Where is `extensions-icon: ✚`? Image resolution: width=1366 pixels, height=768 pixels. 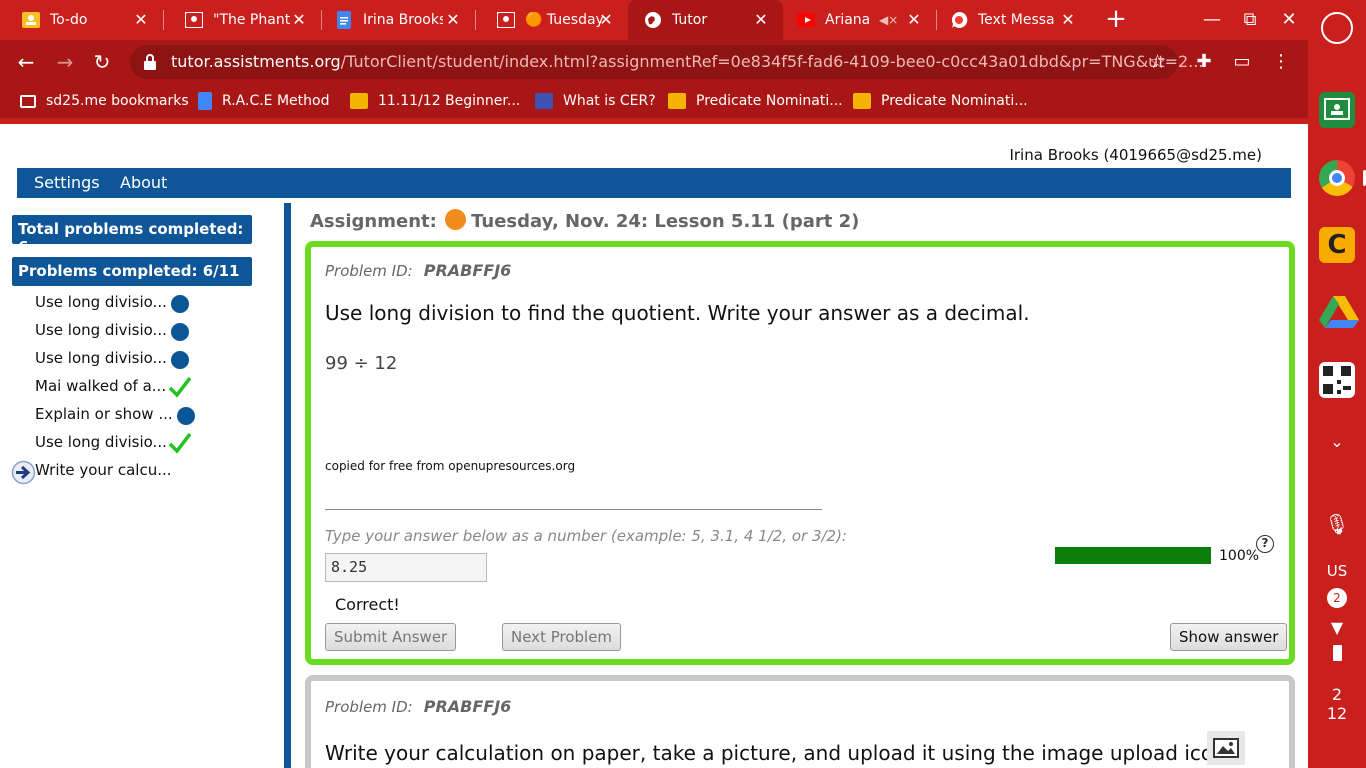
extensions-icon: ✚ is located at coordinates (1204, 62).